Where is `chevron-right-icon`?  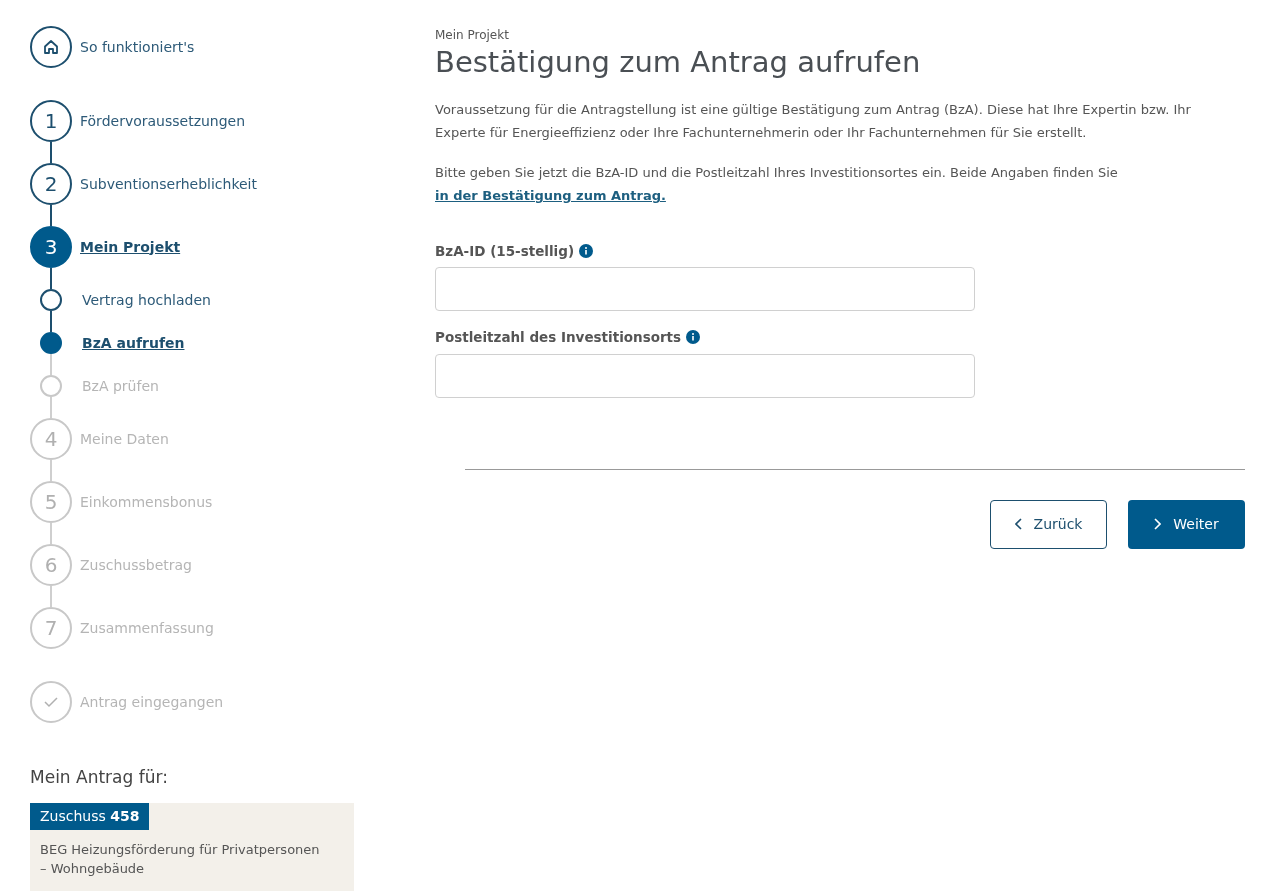 chevron-right-icon is located at coordinates (1158, 524).